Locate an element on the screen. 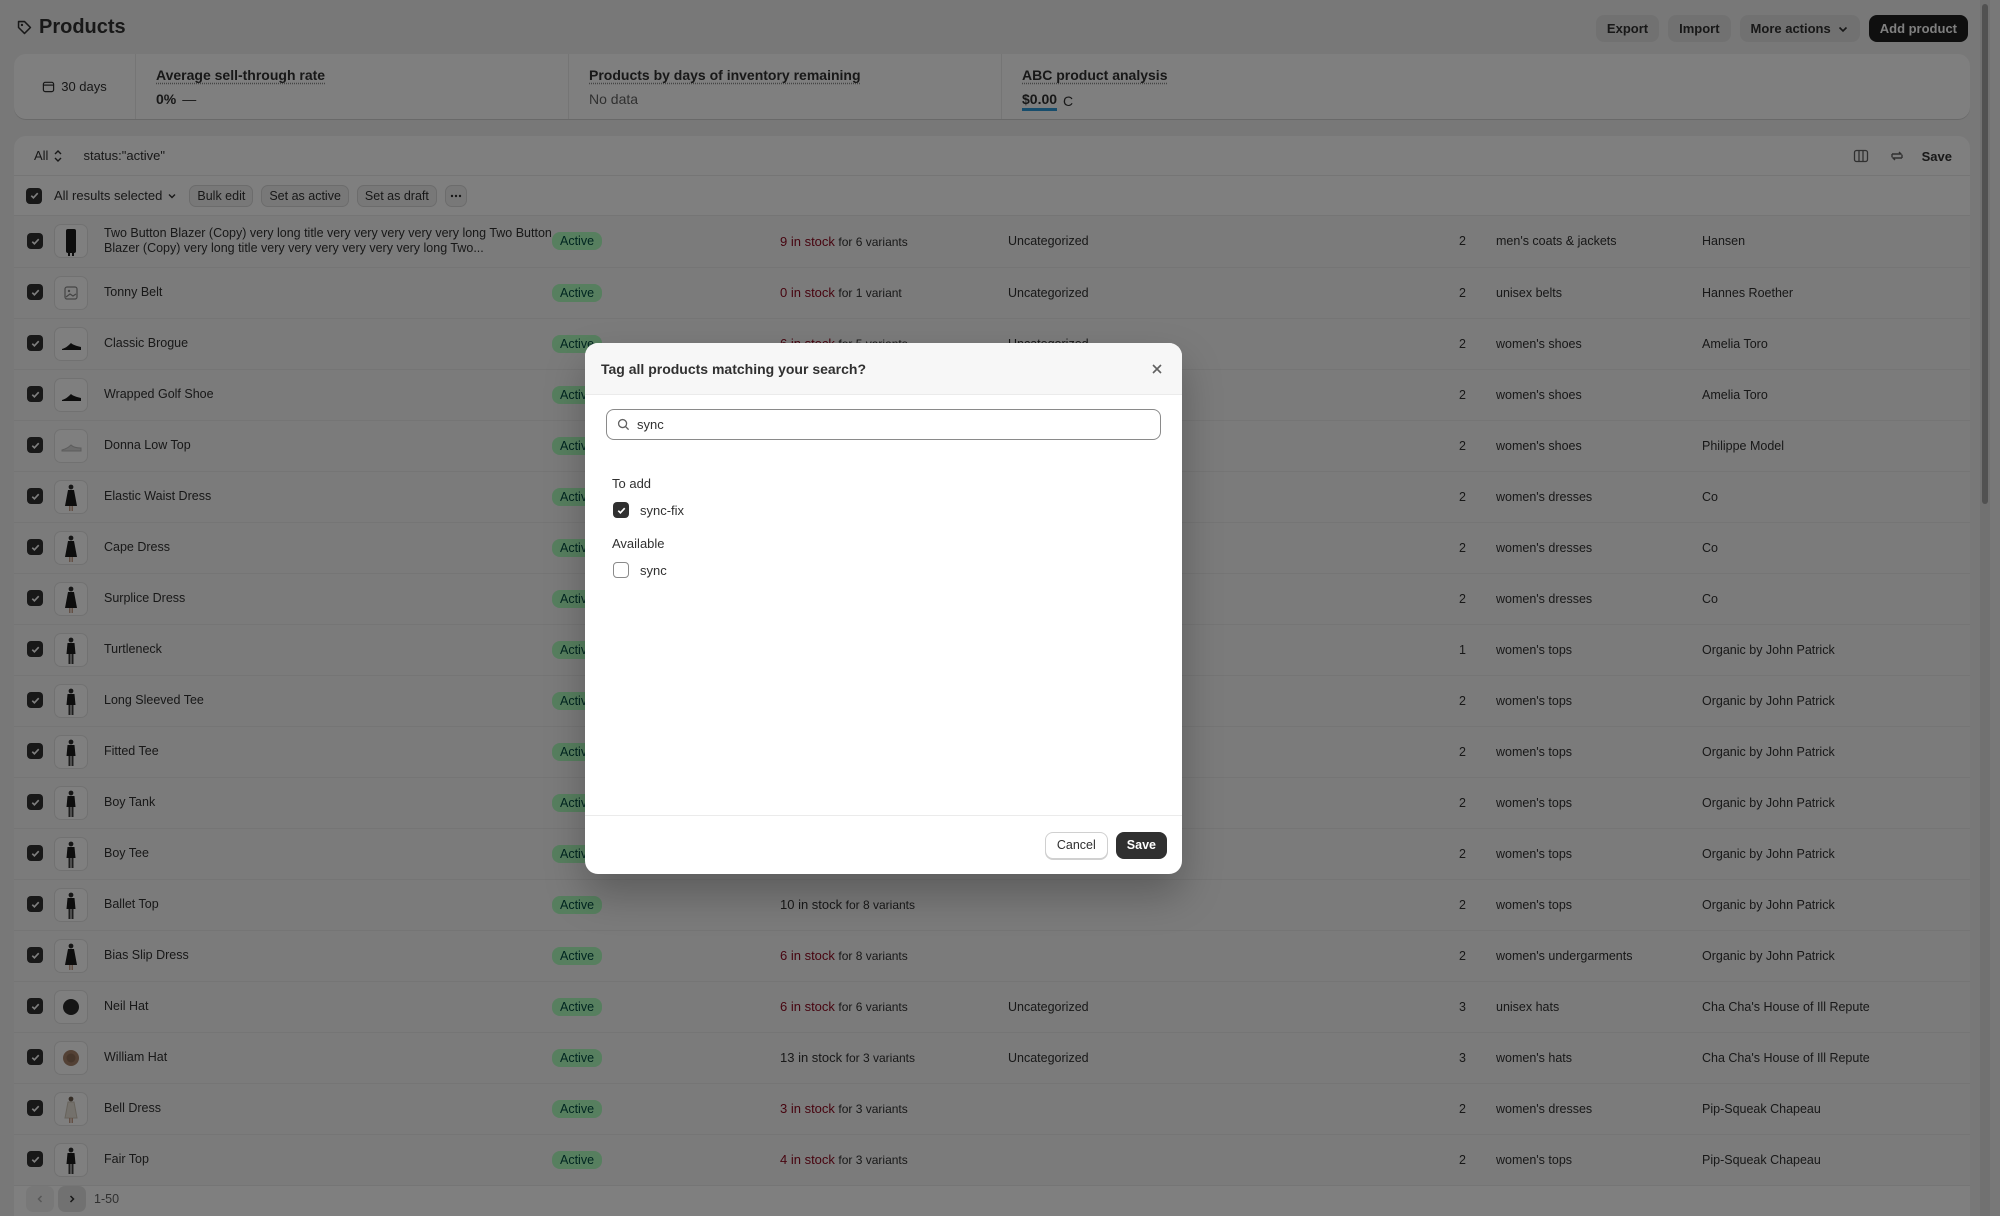 The height and width of the screenshot is (1216, 2000). tag-option-label: sync is located at coordinates (653, 570).